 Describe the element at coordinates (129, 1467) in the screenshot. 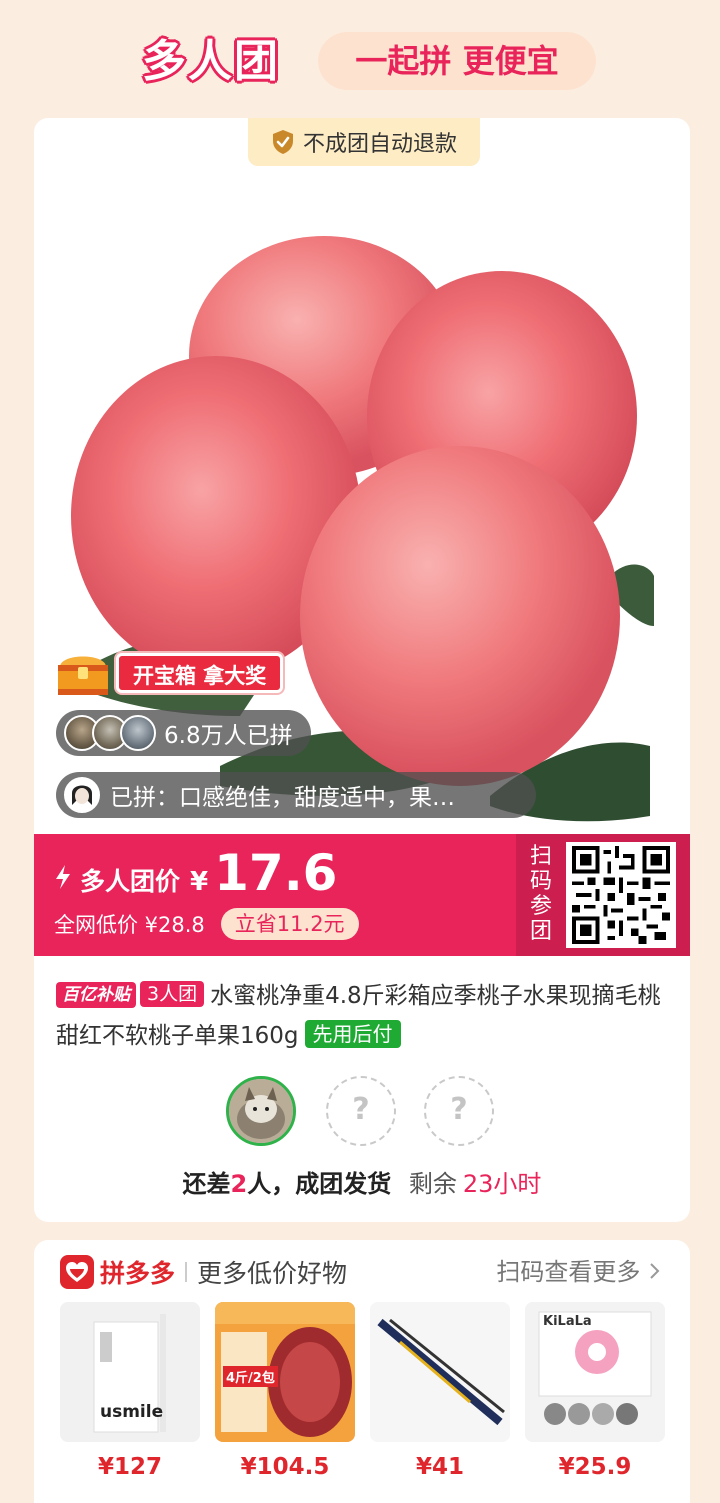

I see `item-price: ¥127` at that location.